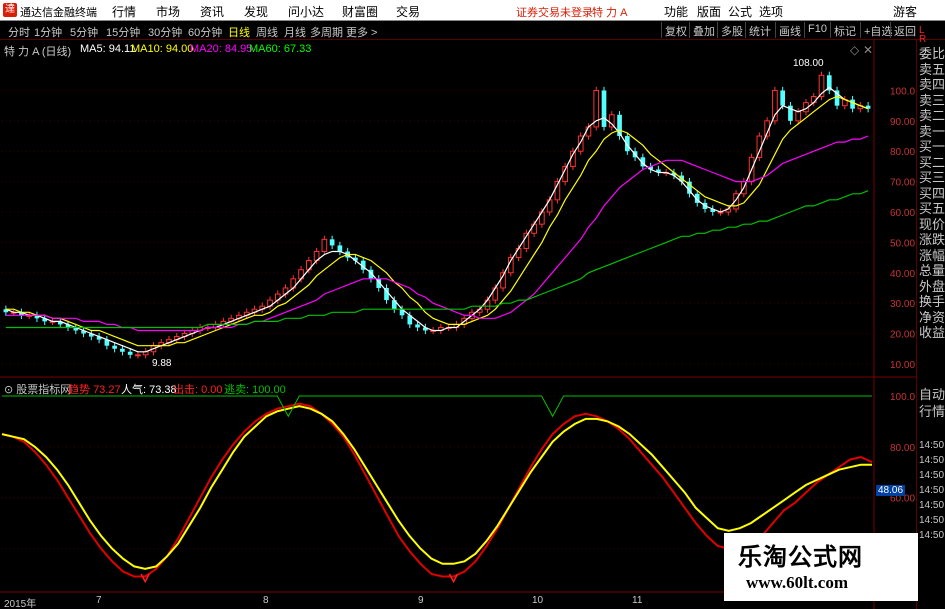  Describe the element at coordinates (162, 363) in the screenshot. I see `low-price-label: 9.88` at that location.